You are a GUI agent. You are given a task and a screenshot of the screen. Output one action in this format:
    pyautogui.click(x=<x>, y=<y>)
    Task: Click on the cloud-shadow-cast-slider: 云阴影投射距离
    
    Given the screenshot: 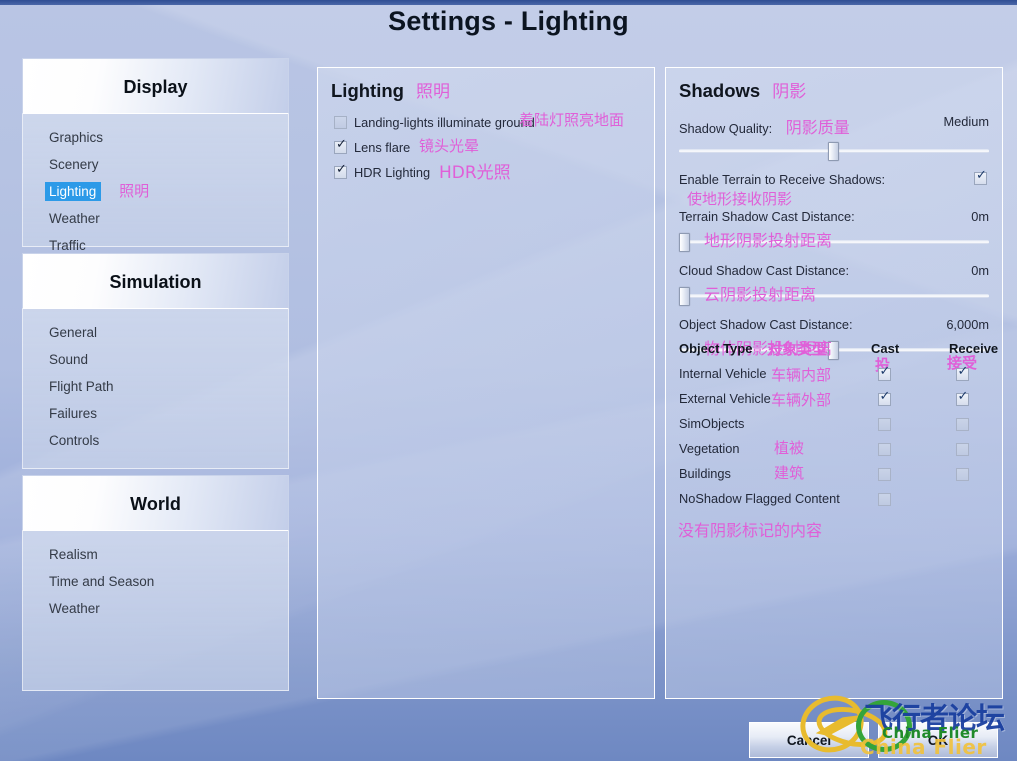 What is the action you would take?
    pyautogui.click(x=834, y=295)
    